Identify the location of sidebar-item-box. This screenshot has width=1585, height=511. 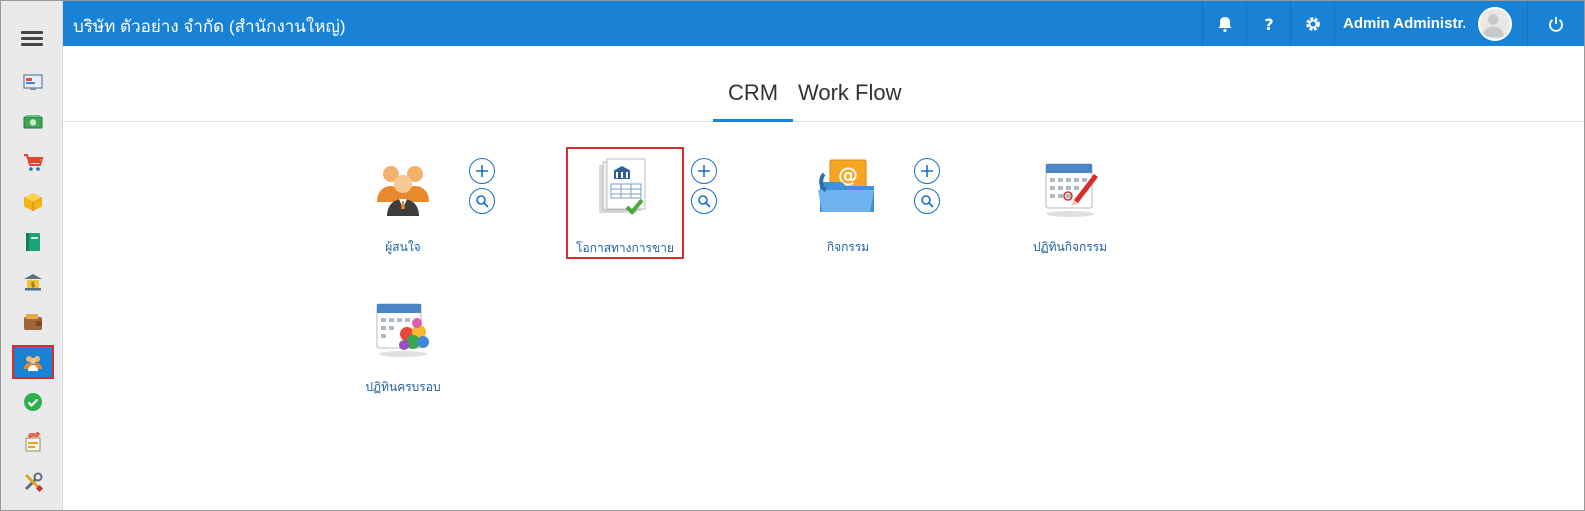
(33, 202).